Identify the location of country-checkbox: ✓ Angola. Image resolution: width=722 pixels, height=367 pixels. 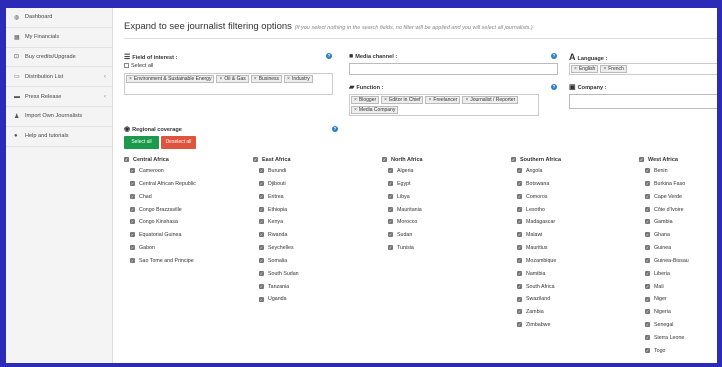
(536, 174).